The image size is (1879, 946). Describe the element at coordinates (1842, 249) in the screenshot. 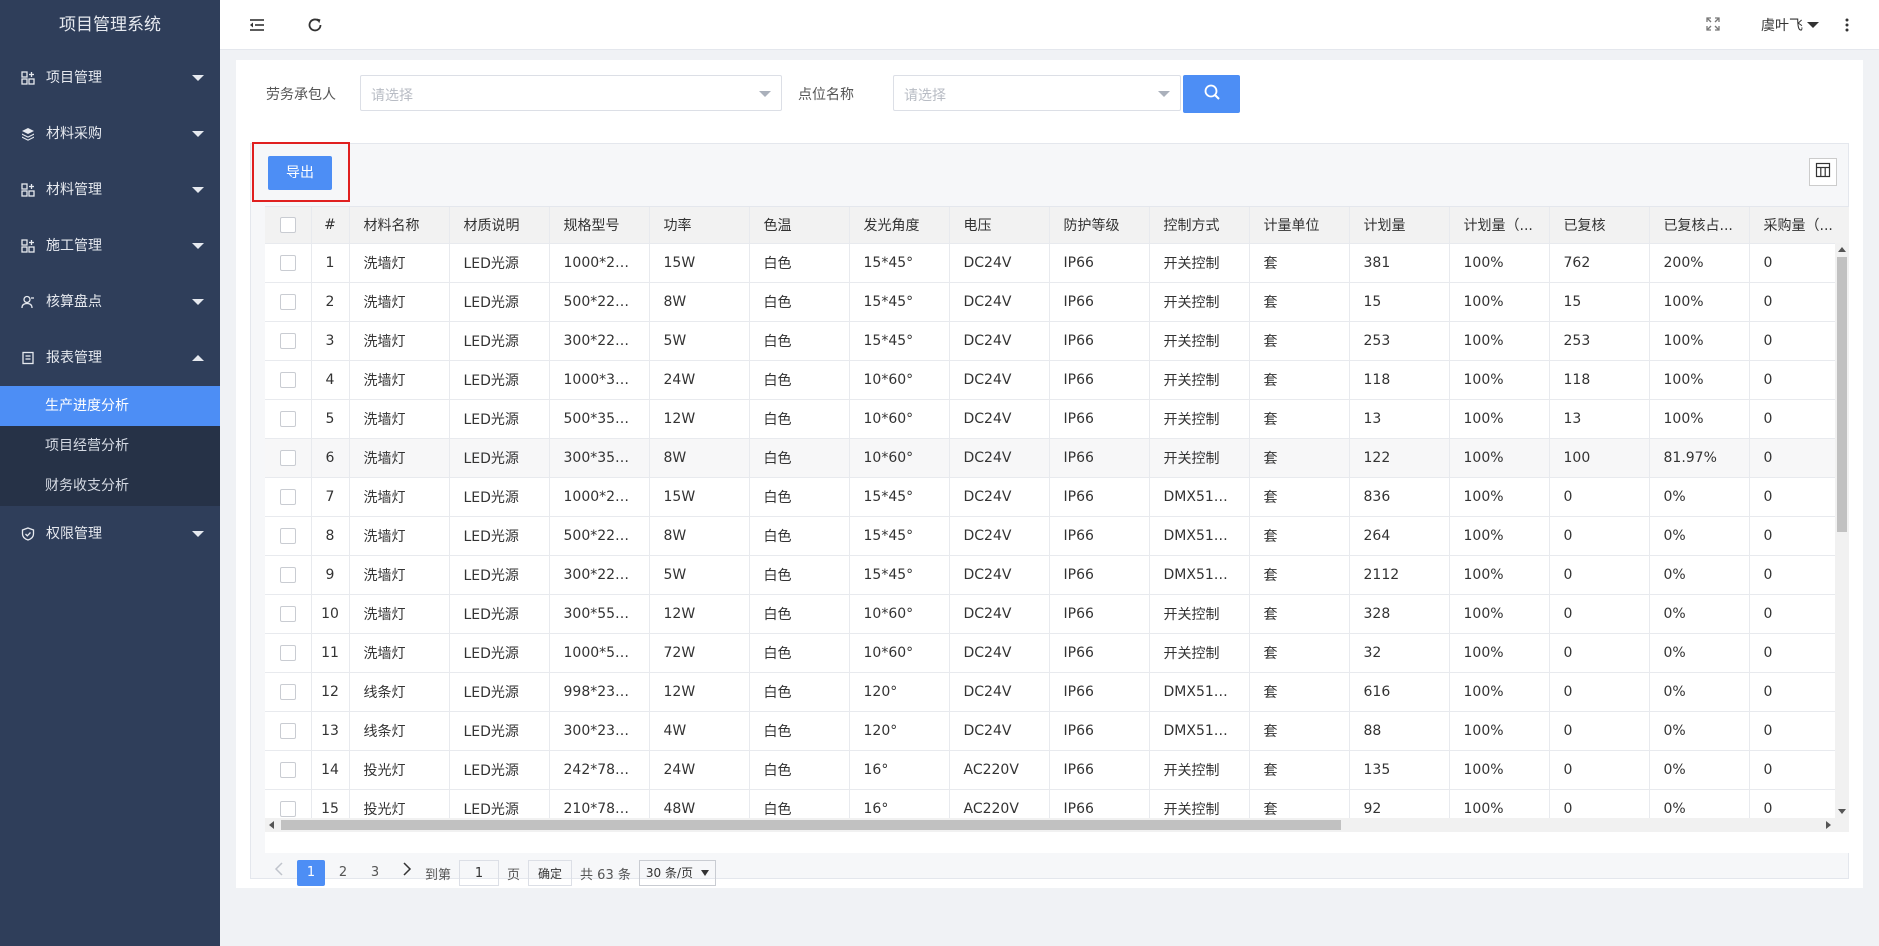

I see `scroll-up-icon` at that location.